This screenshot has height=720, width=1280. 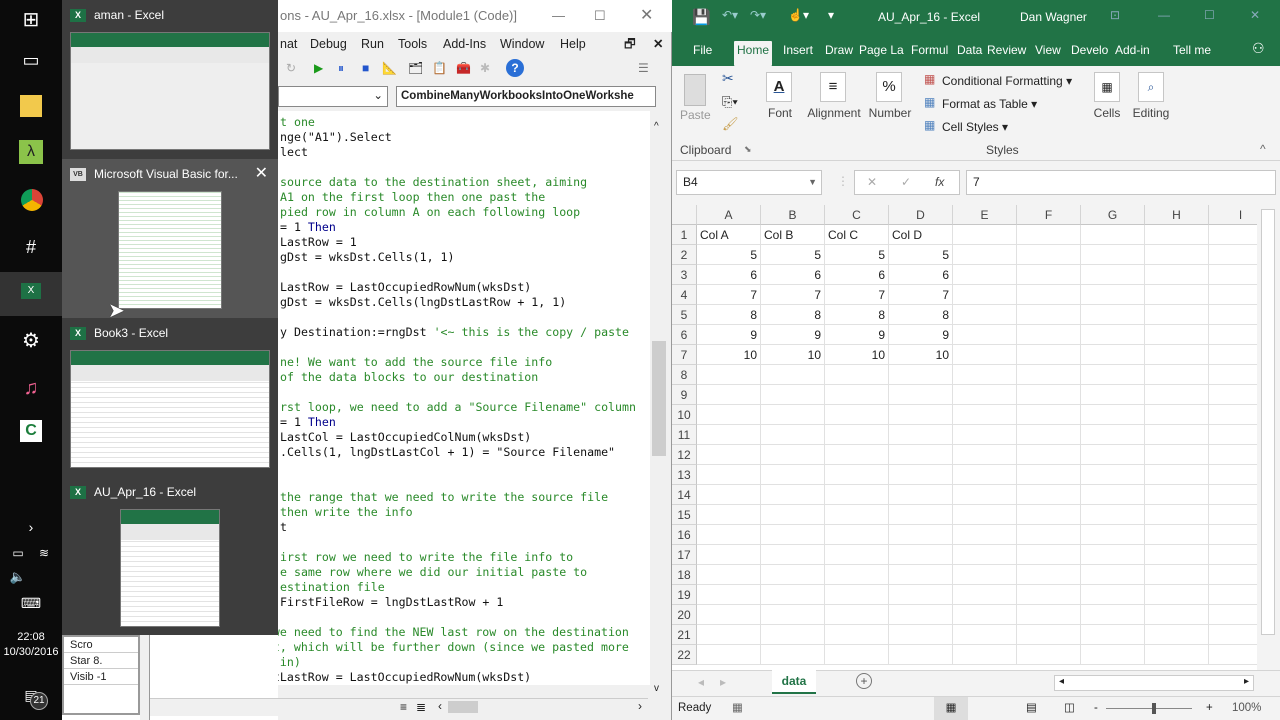 What do you see at coordinates (31, 247) in the screenshot?
I see `slack-icon: #` at bounding box center [31, 247].